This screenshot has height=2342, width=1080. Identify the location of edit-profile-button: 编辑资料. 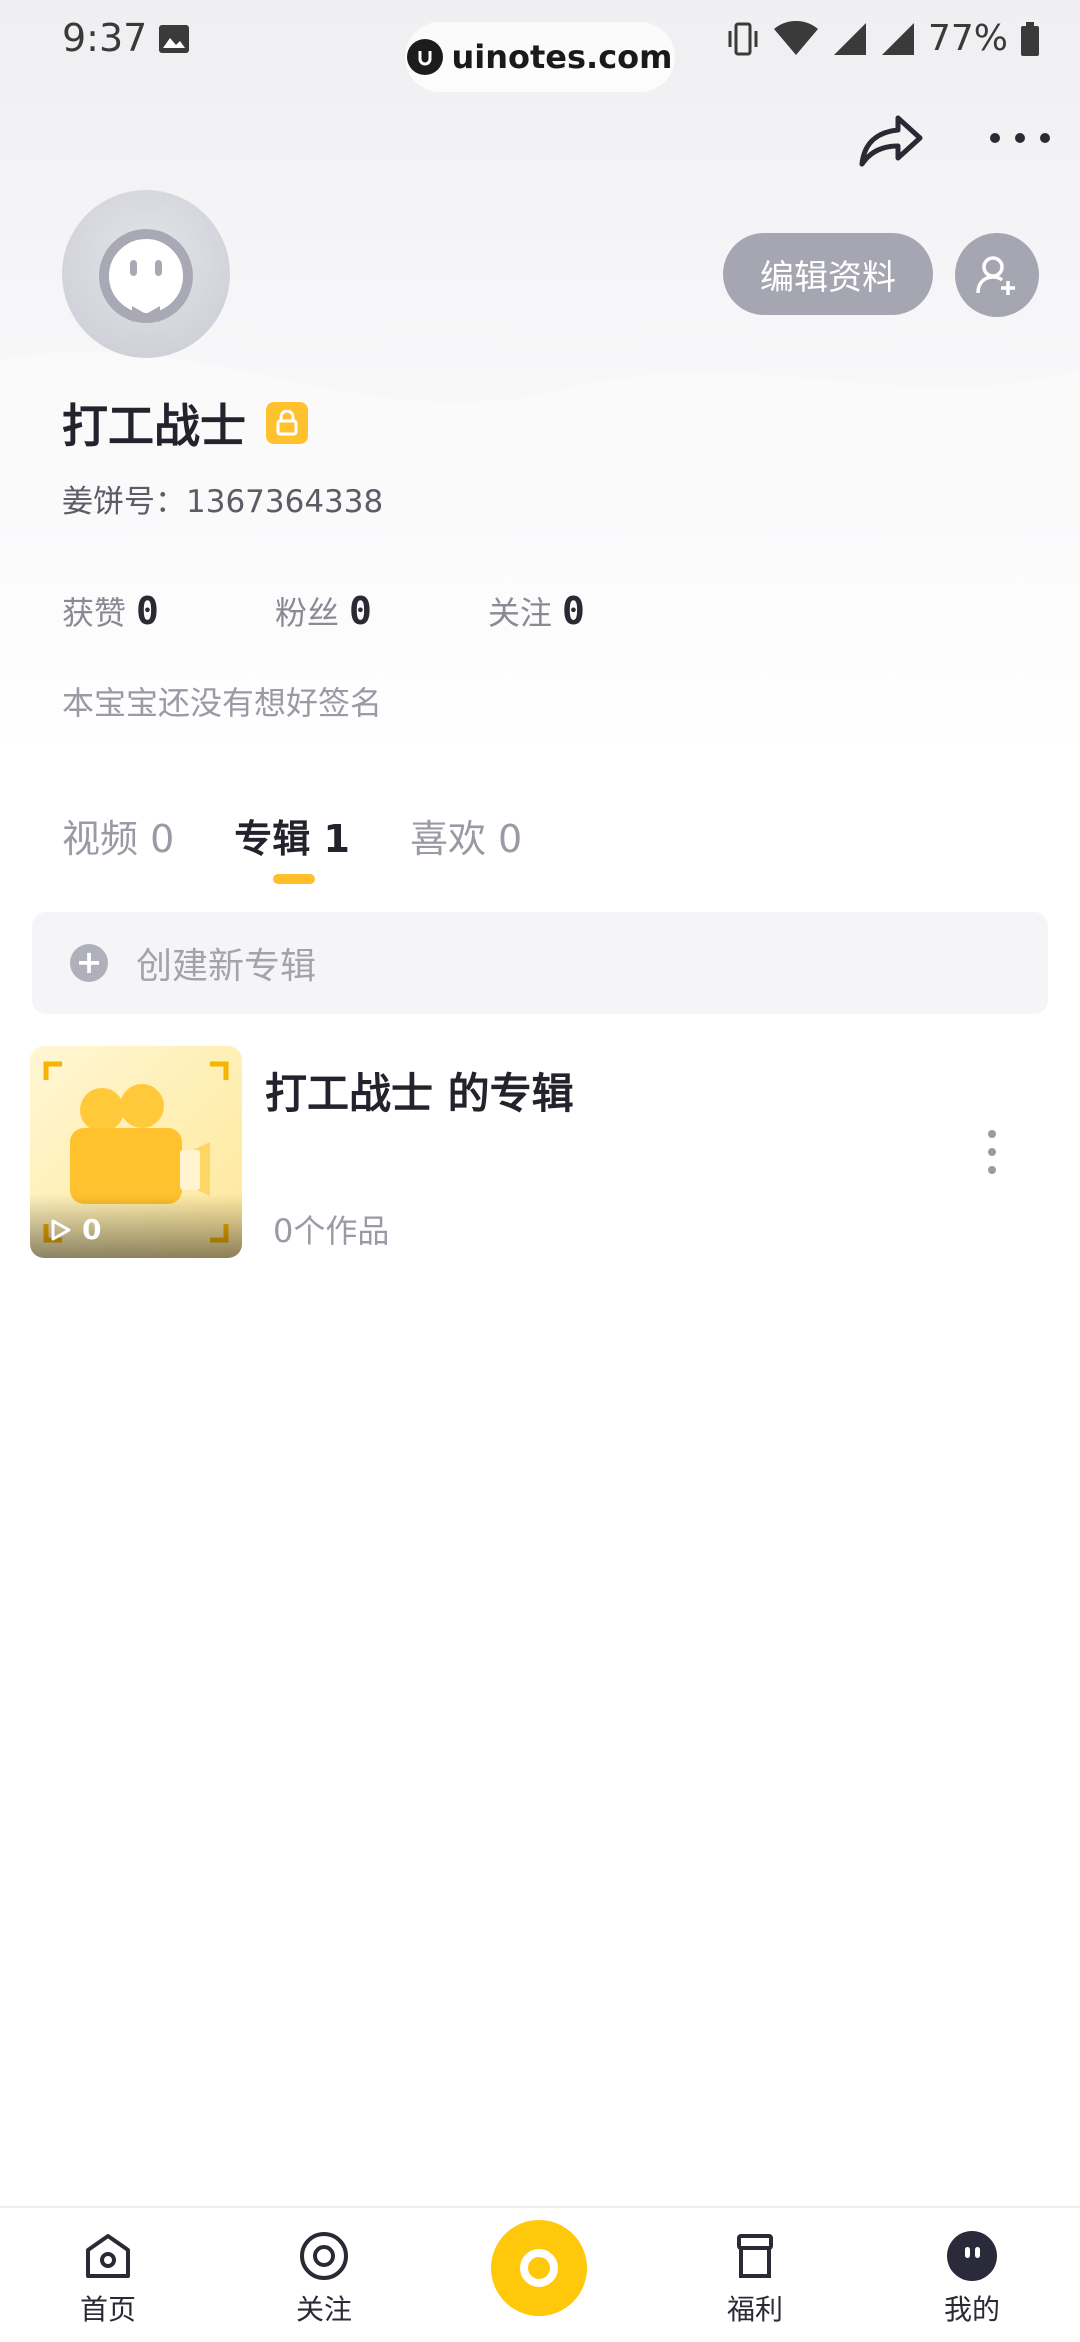
(828, 274).